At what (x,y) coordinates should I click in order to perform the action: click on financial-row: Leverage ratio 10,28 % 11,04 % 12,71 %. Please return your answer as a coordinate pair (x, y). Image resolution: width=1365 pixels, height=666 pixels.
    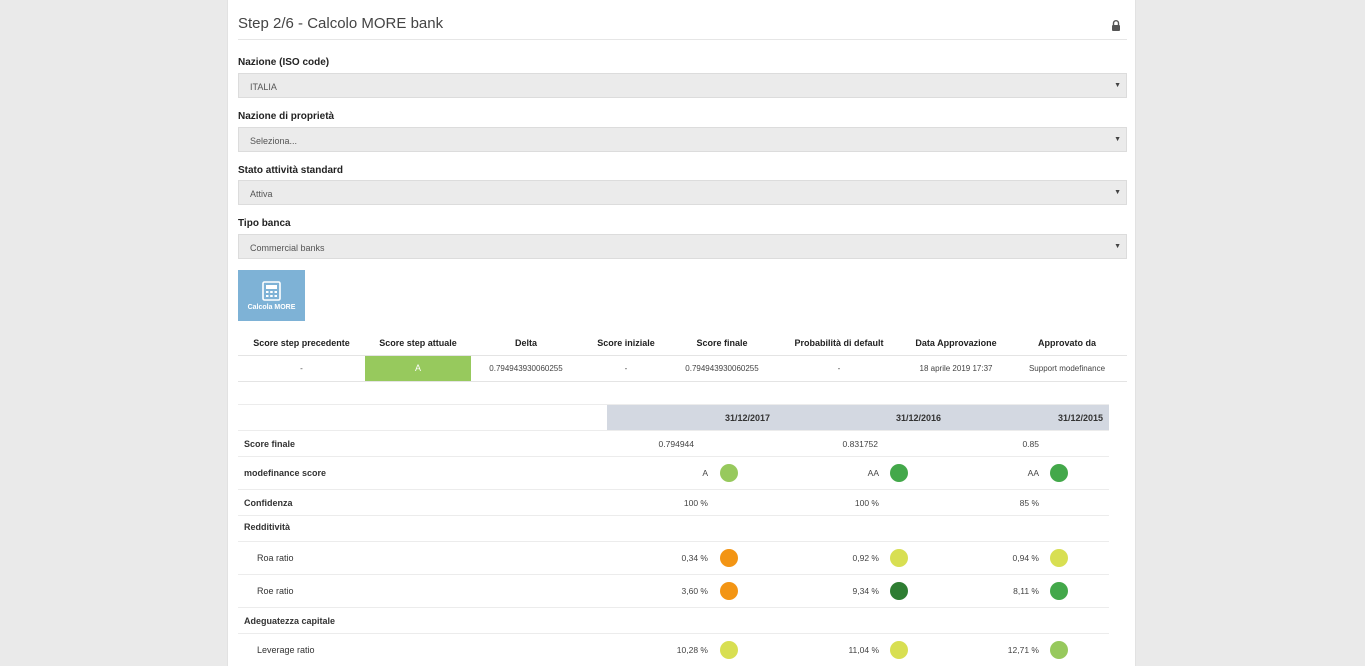
    Looking at the image, I should click on (673, 649).